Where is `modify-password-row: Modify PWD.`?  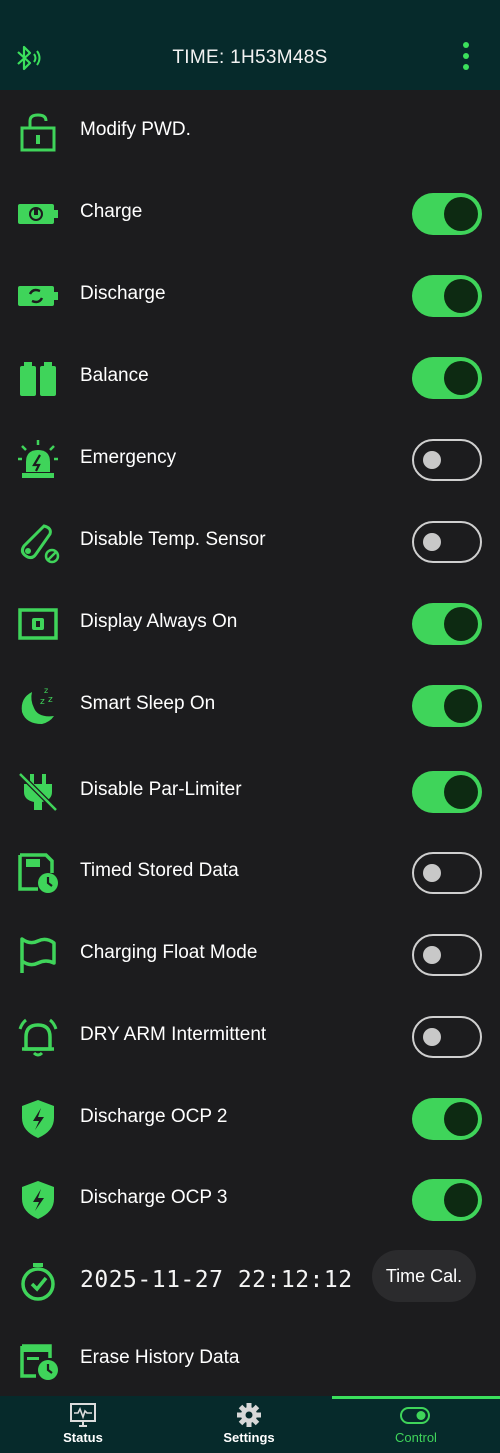
modify-password-row: Modify PWD. is located at coordinates (250, 130).